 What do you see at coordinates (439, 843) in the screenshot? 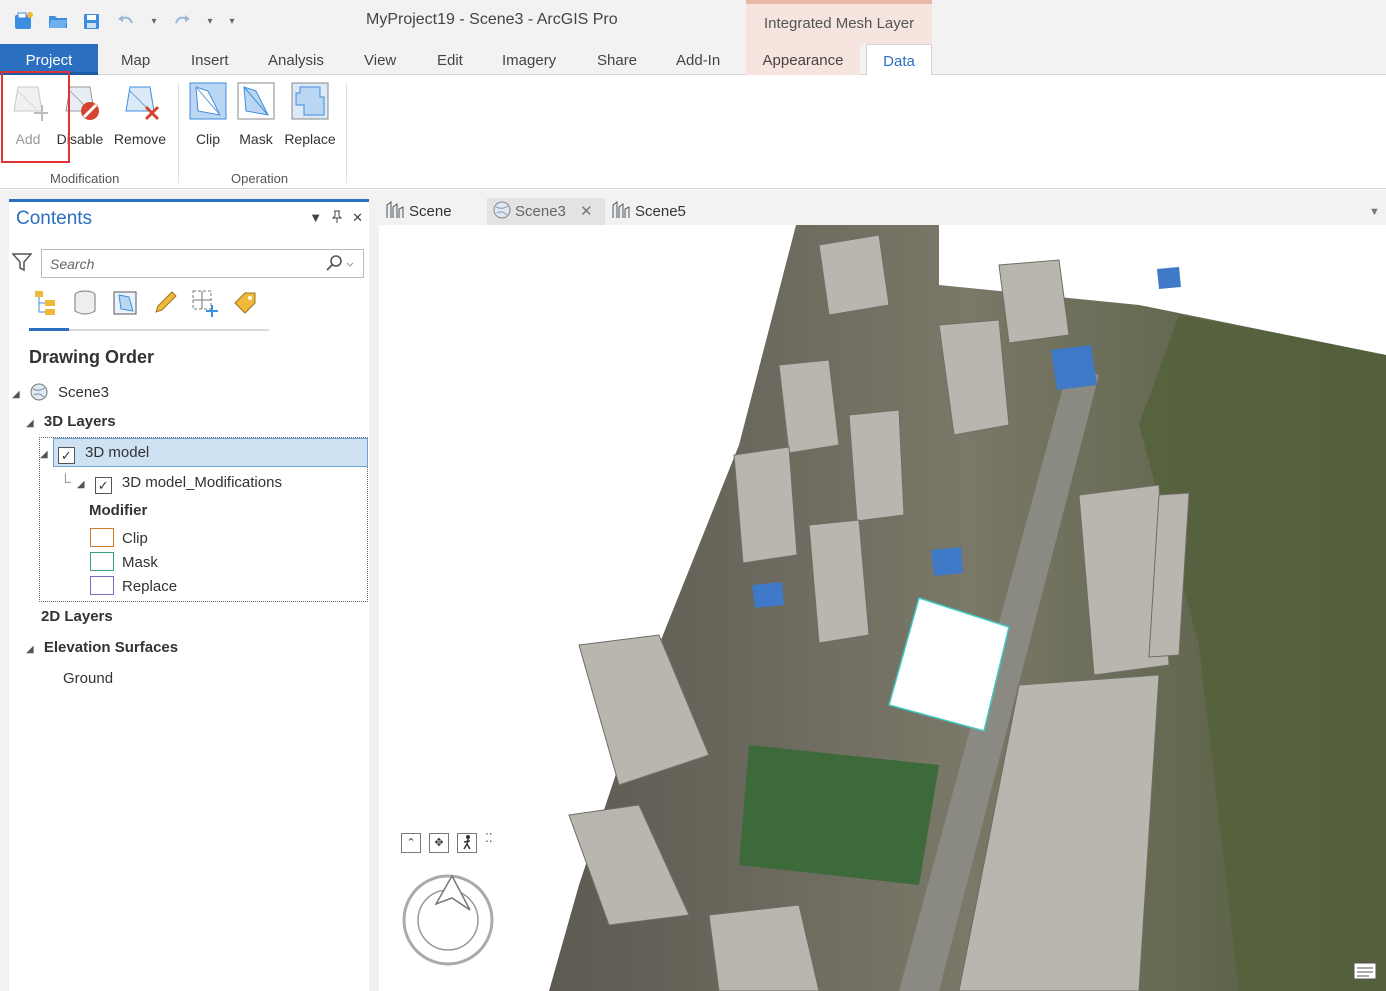
I see `full-extent-icon: ✥` at bounding box center [439, 843].